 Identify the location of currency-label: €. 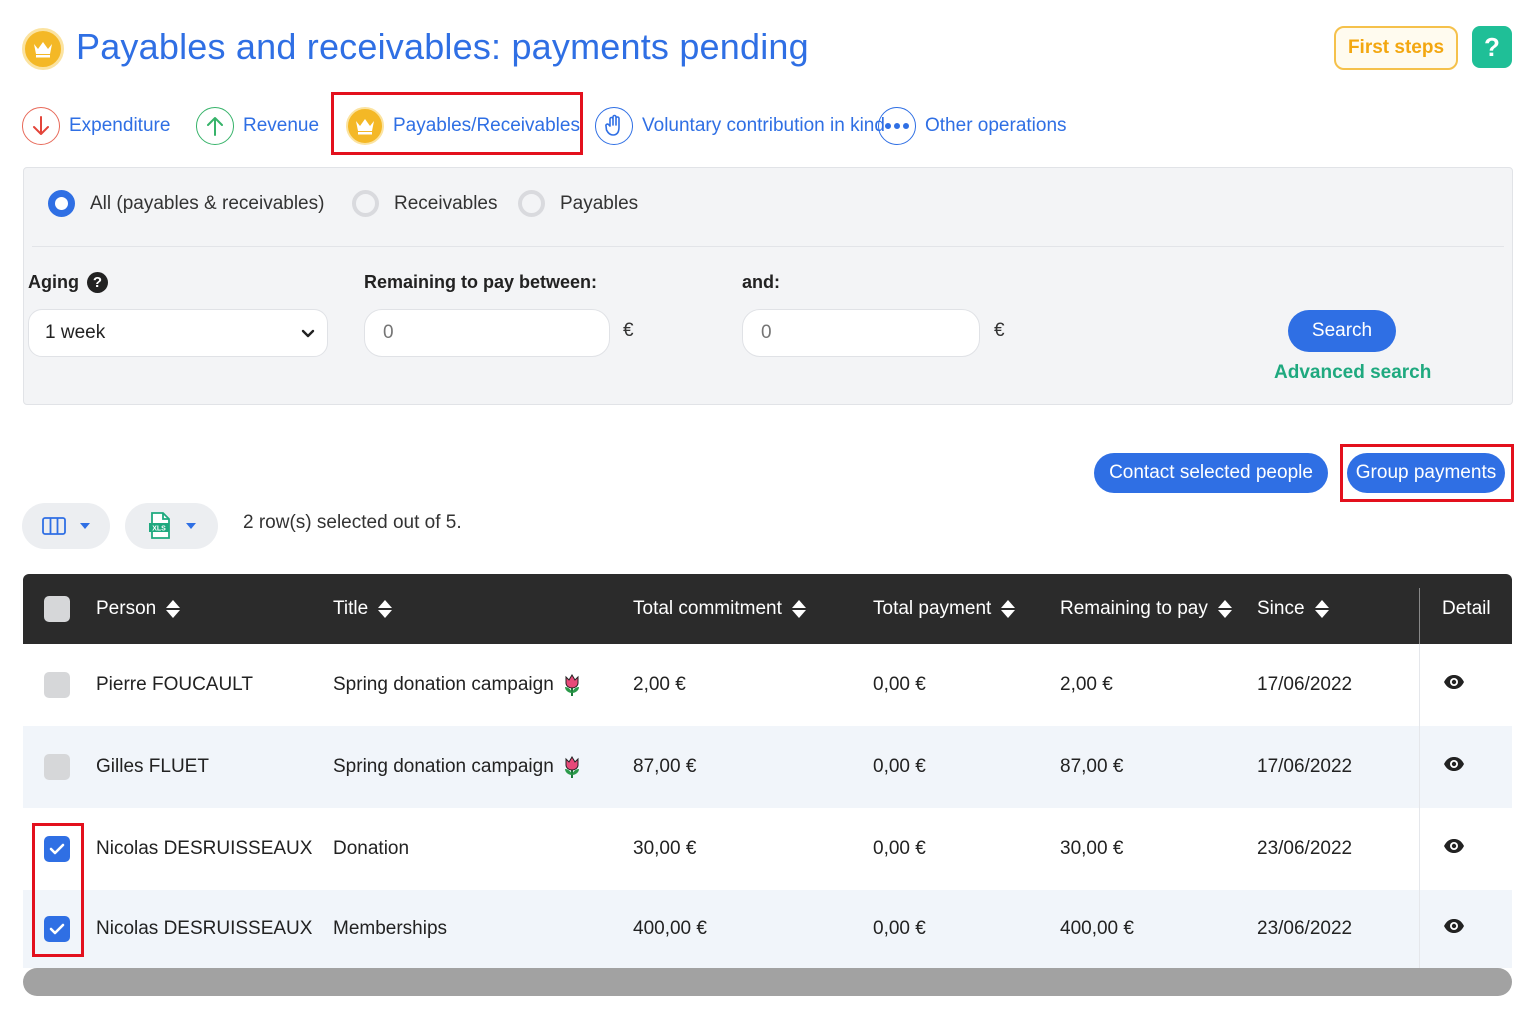
(999, 330).